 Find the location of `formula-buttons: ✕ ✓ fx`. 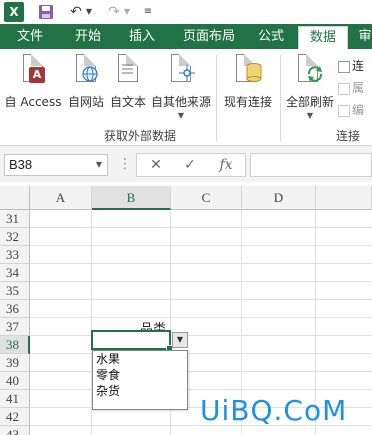

formula-buttons: ✕ ✓ fx is located at coordinates (191, 165).